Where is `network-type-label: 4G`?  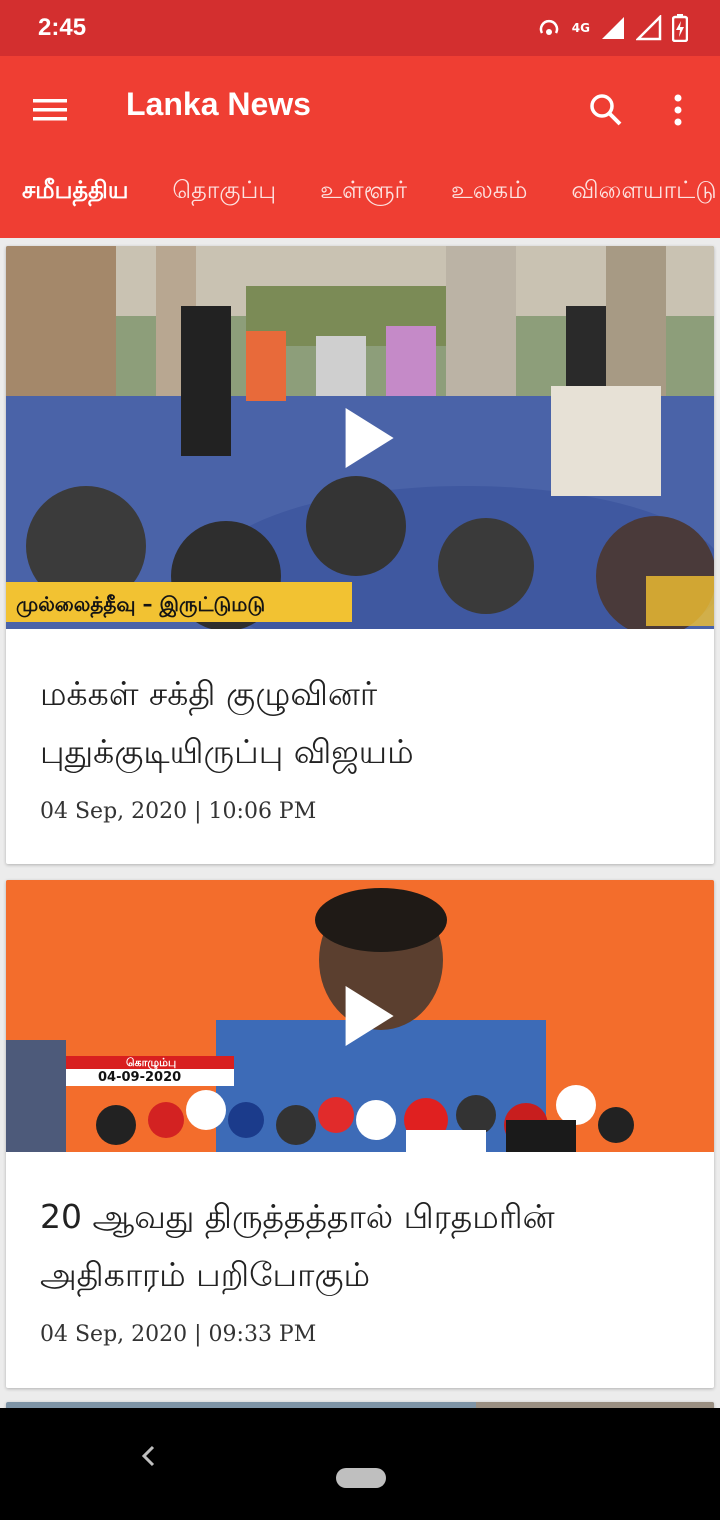 network-type-label: 4G is located at coordinates (580, 28).